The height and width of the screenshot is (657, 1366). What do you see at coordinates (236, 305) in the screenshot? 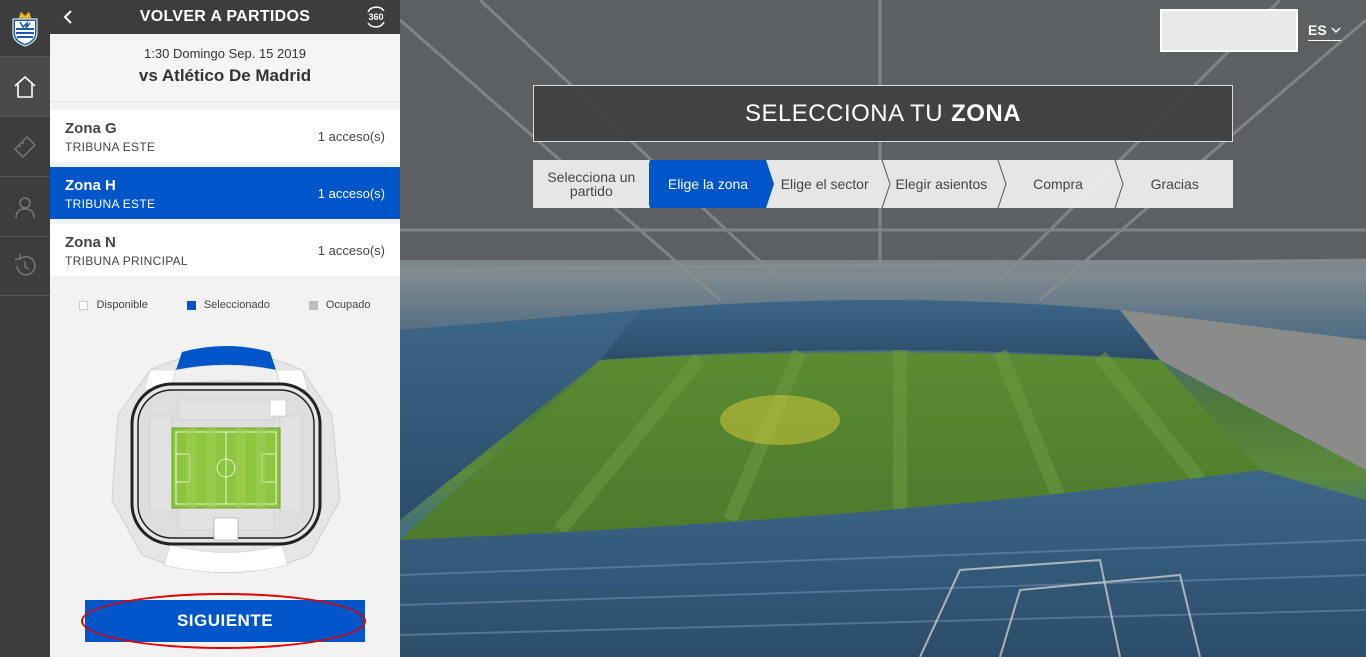
I see `legend-selected-label: Seleccionado` at bounding box center [236, 305].